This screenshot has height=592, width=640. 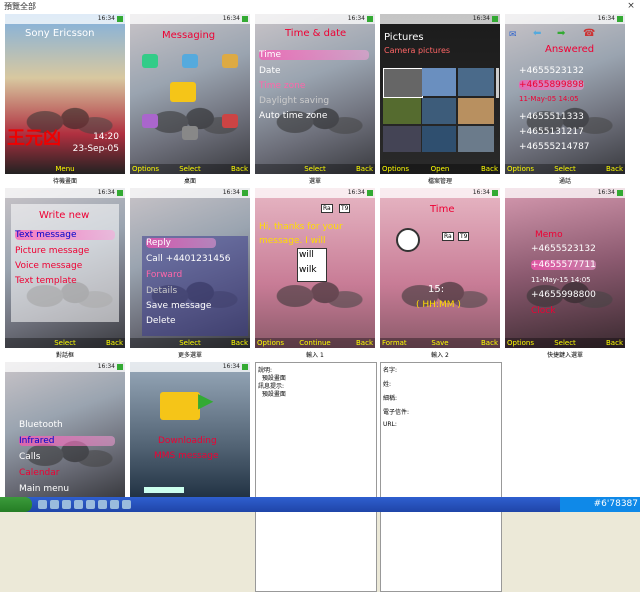 What do you see at coordinates (293, 116) in the screenshot?
I see `menu-item: Auto time zone` at bounding box center [293, 116].